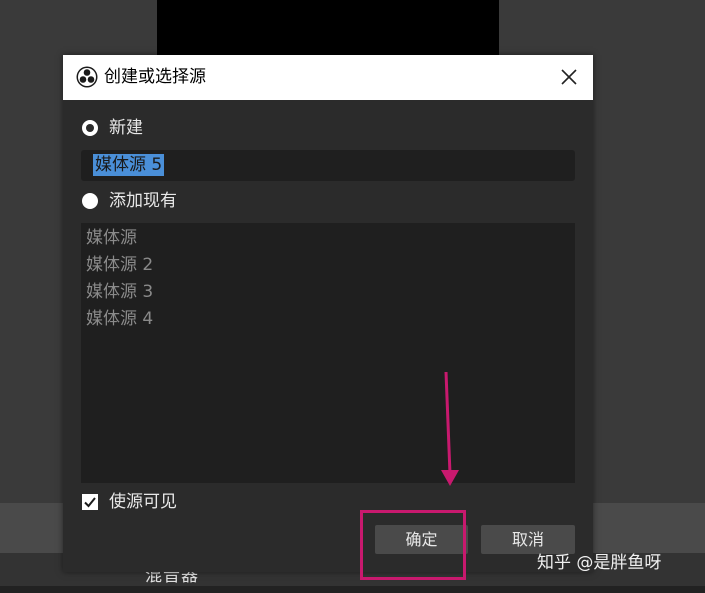 This screenshot has height=593, width=705. What do you see at coordinates (528, 539) in the screenshot?
I see `cancel-button: 取消` at bounding box center [528, 539].